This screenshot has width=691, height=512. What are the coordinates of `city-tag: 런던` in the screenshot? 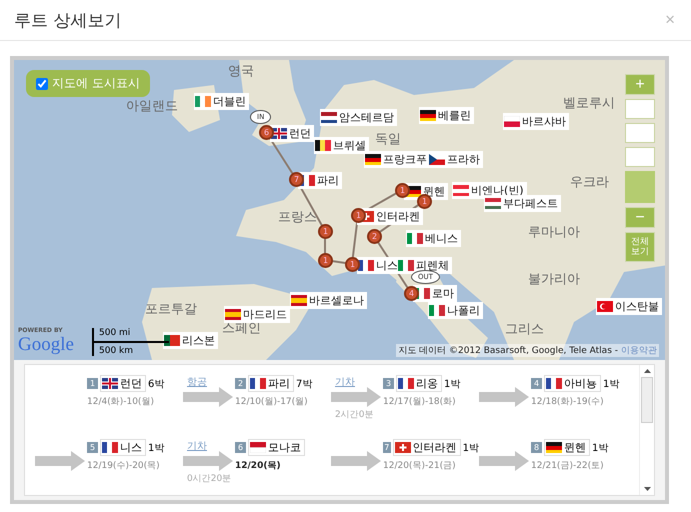 It's located at (292, 133).